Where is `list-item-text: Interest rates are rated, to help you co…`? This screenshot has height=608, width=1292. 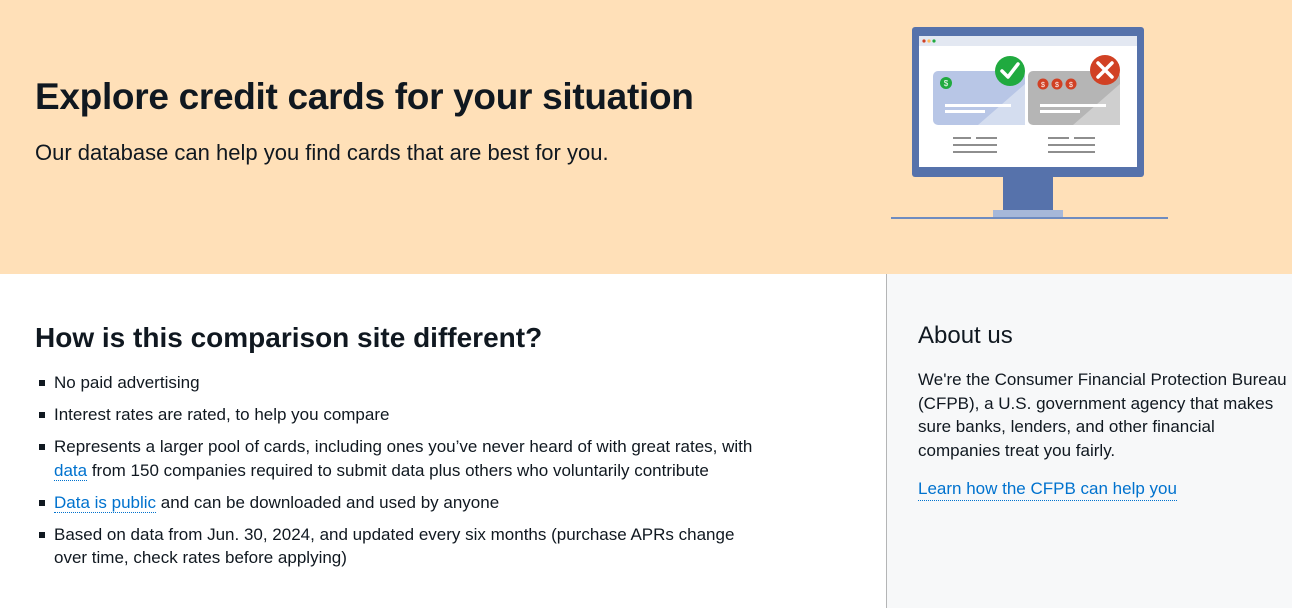 list-item-text: Interest rates are rated, to help you co… is located at coordinates (222, 414).